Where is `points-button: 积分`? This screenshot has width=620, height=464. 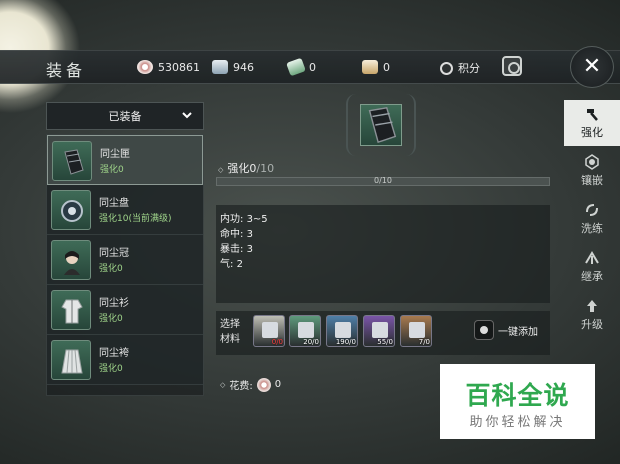
points-button: 积分 is located at coordinates (460, 68).